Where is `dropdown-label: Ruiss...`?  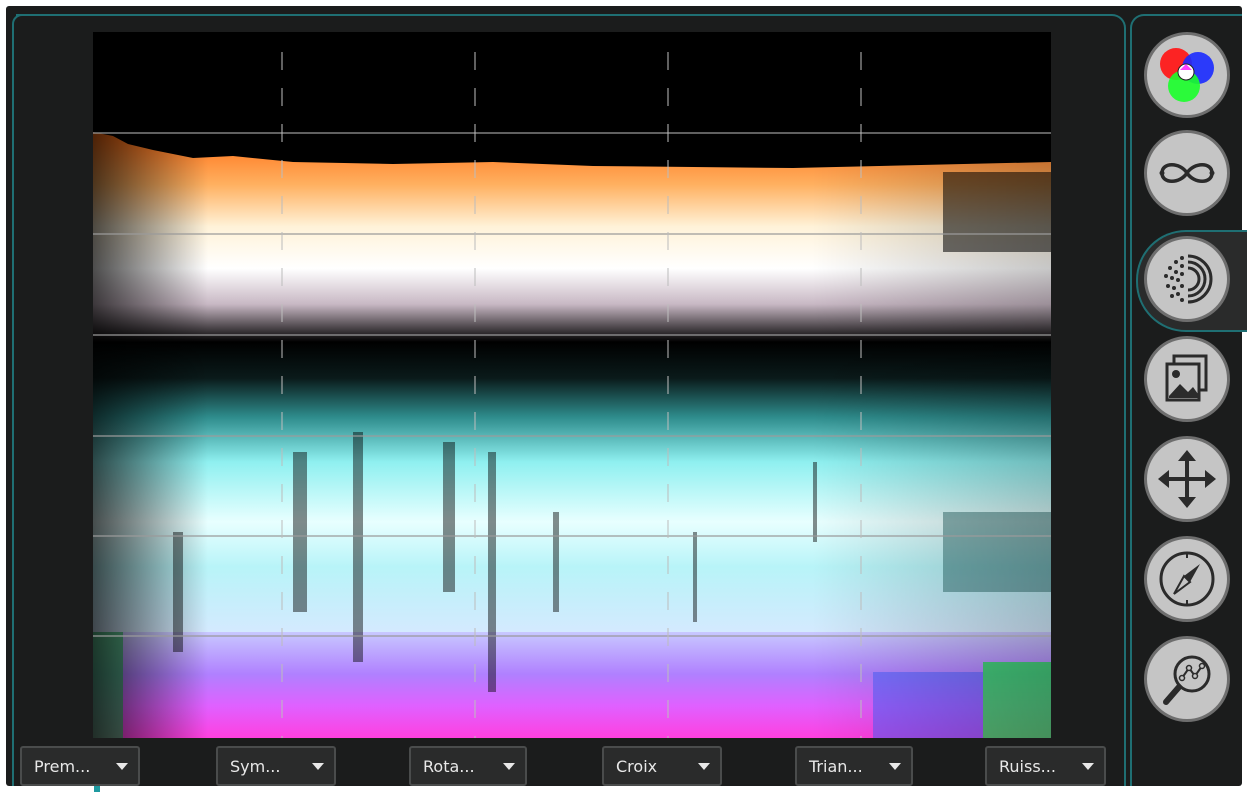 dropdown-label: Ruiss... is located at coordinates (1027, 766).